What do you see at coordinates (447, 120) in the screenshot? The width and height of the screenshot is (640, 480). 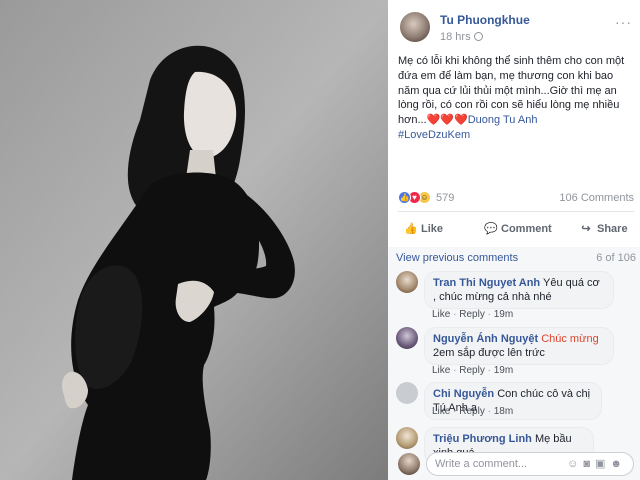 I see `post-hearts: ❤️❤️❤️` at bounding box center [447, 120].